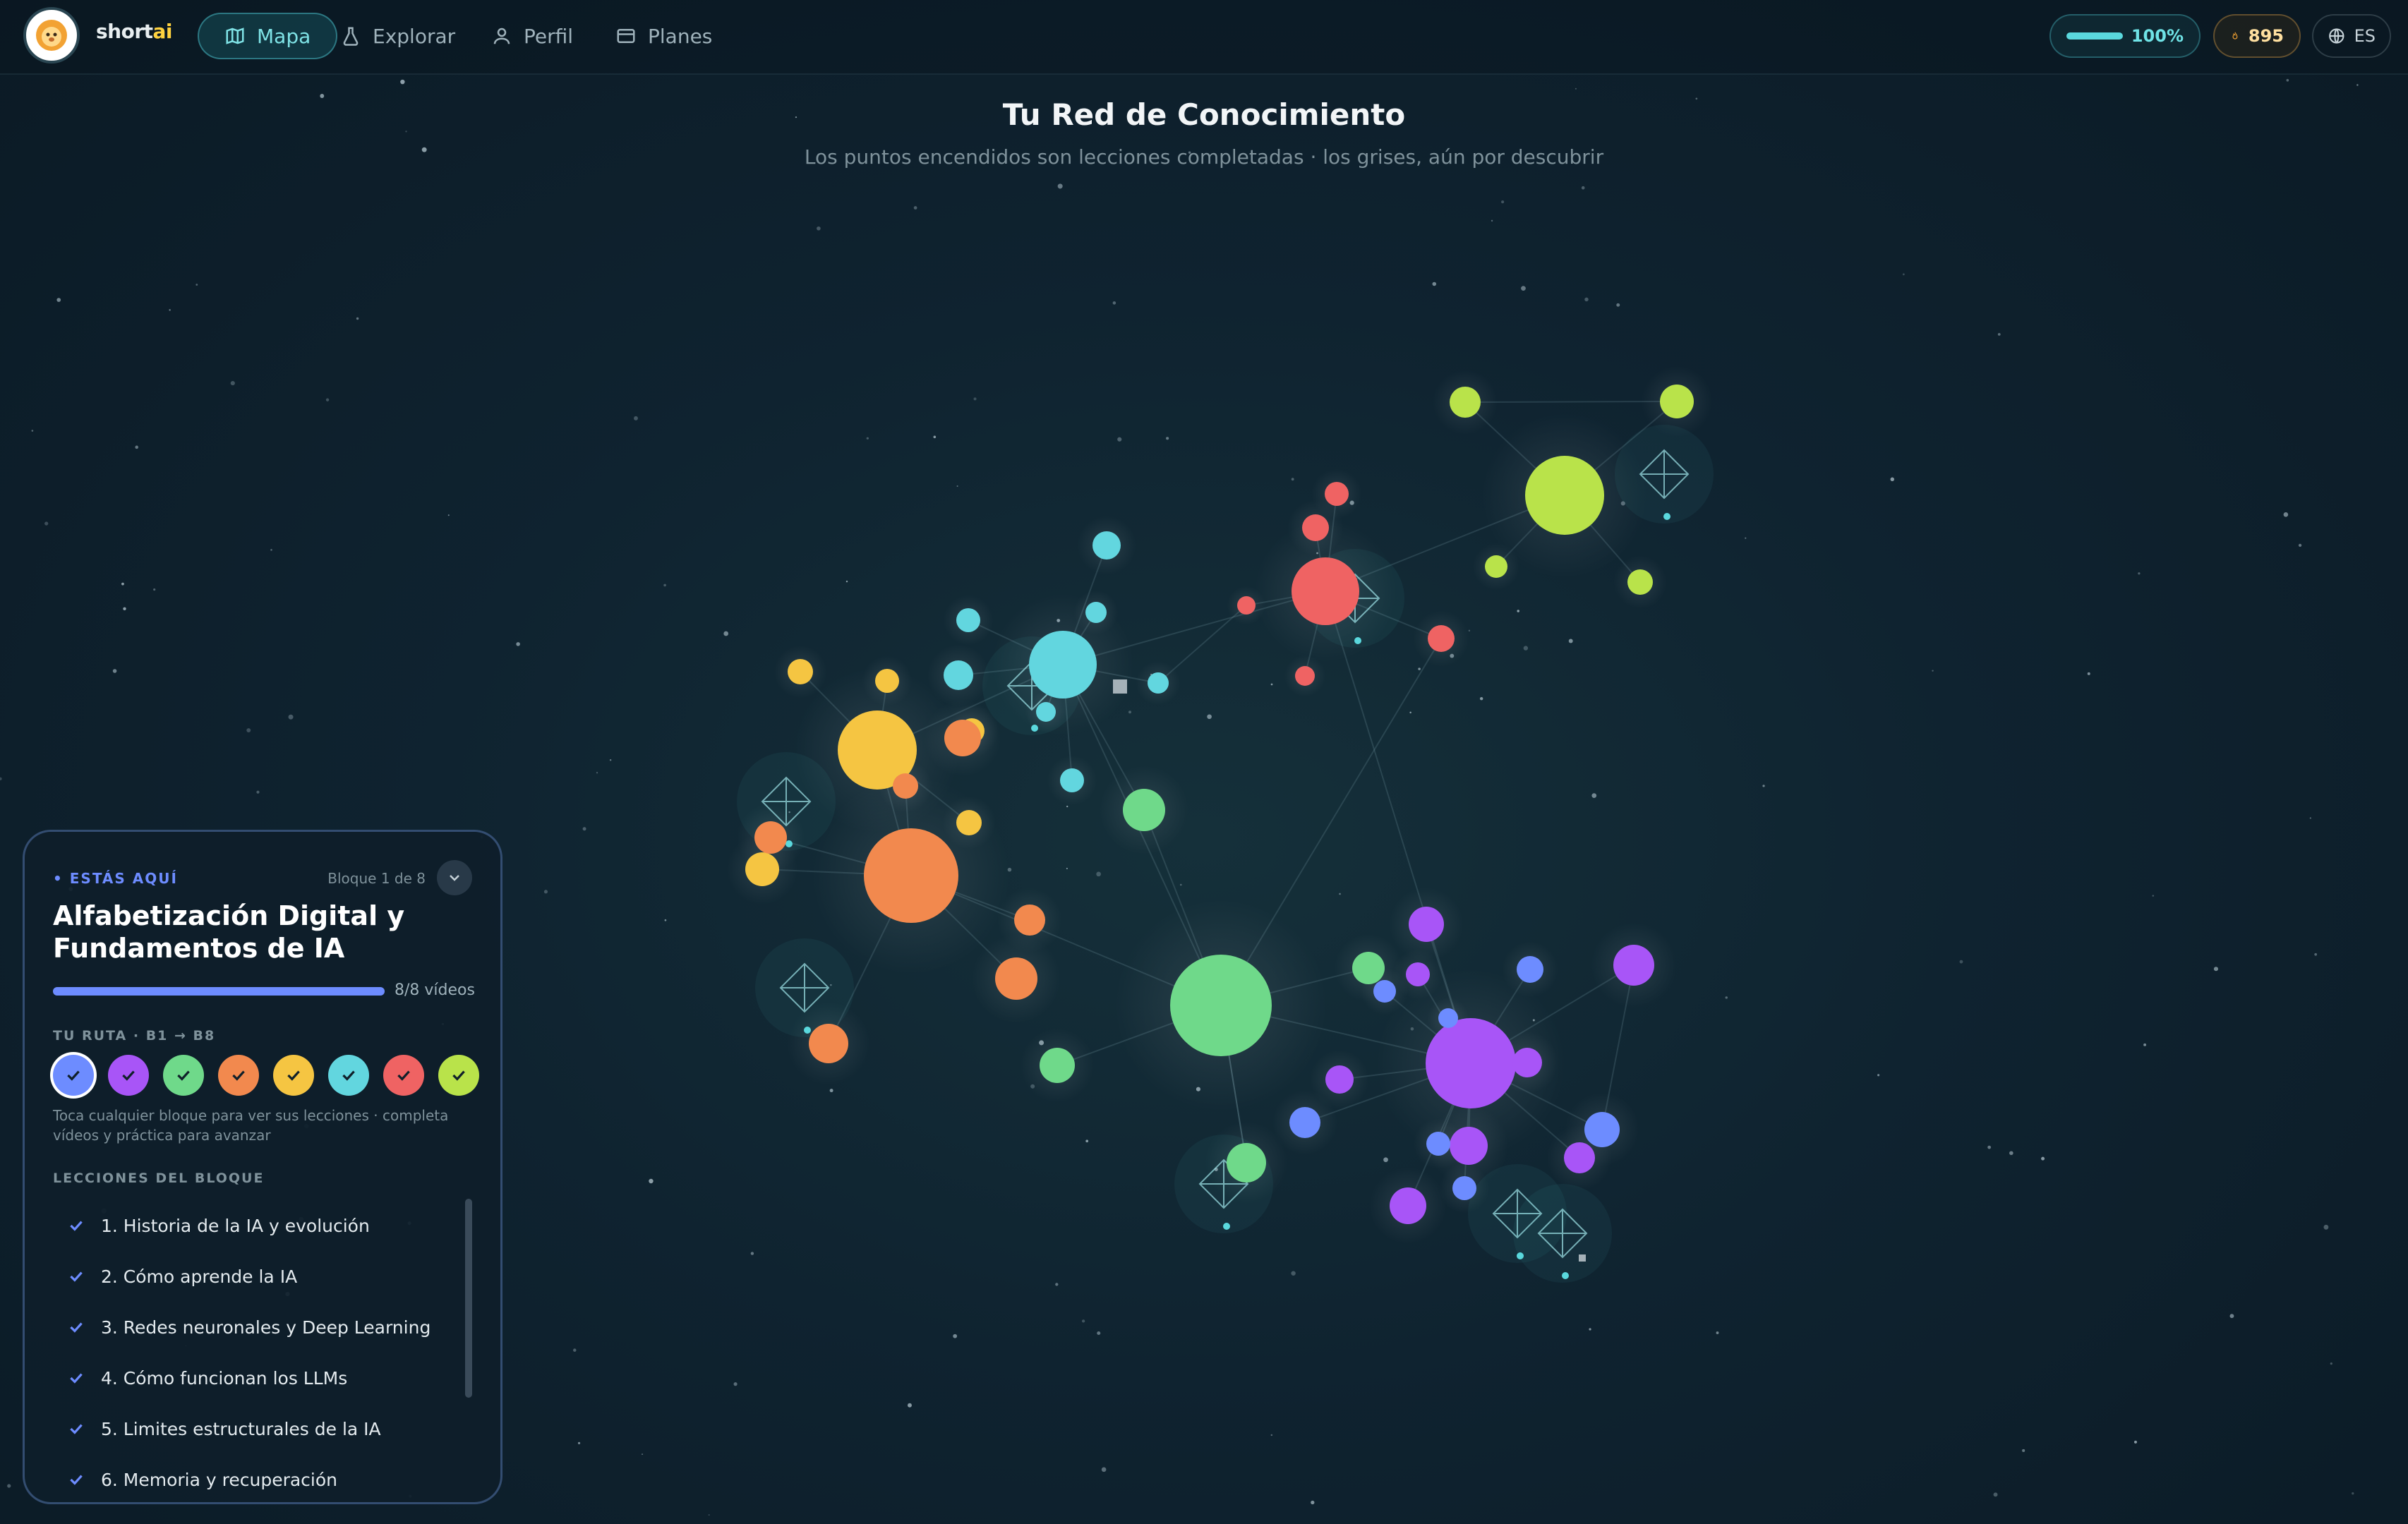 This screenshot has height=1524, width=2408. What do you see at coordinates (250, 1378) in the screenshot?
I see `lesson-item: 4. Cómo funcionan los LLMs` at bounding box center [250, 1378].